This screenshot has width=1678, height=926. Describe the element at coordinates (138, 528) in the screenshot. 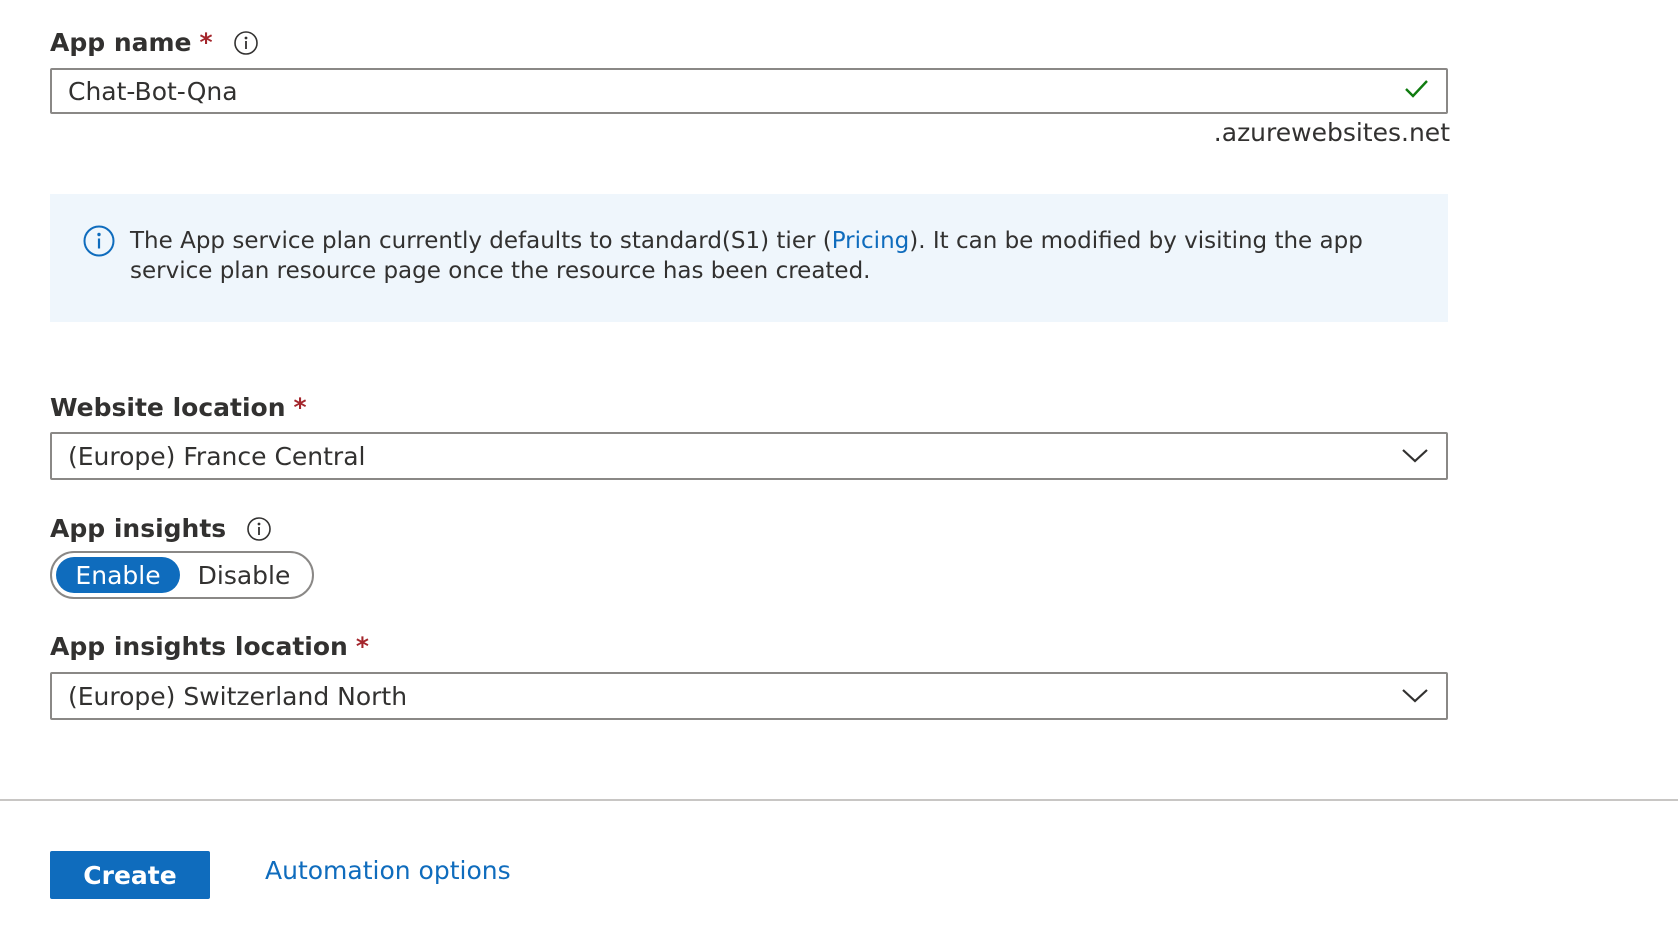

I see `app-insights-label: App insights` at that location.